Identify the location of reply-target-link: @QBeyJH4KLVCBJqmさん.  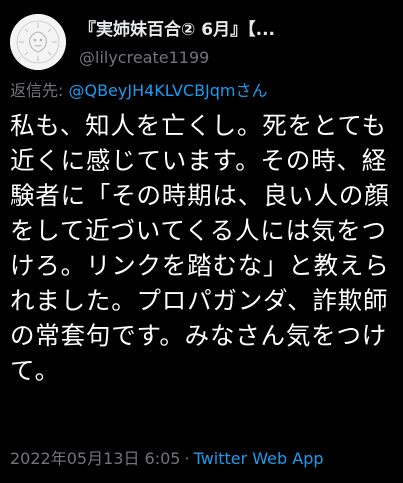
(167, 90).